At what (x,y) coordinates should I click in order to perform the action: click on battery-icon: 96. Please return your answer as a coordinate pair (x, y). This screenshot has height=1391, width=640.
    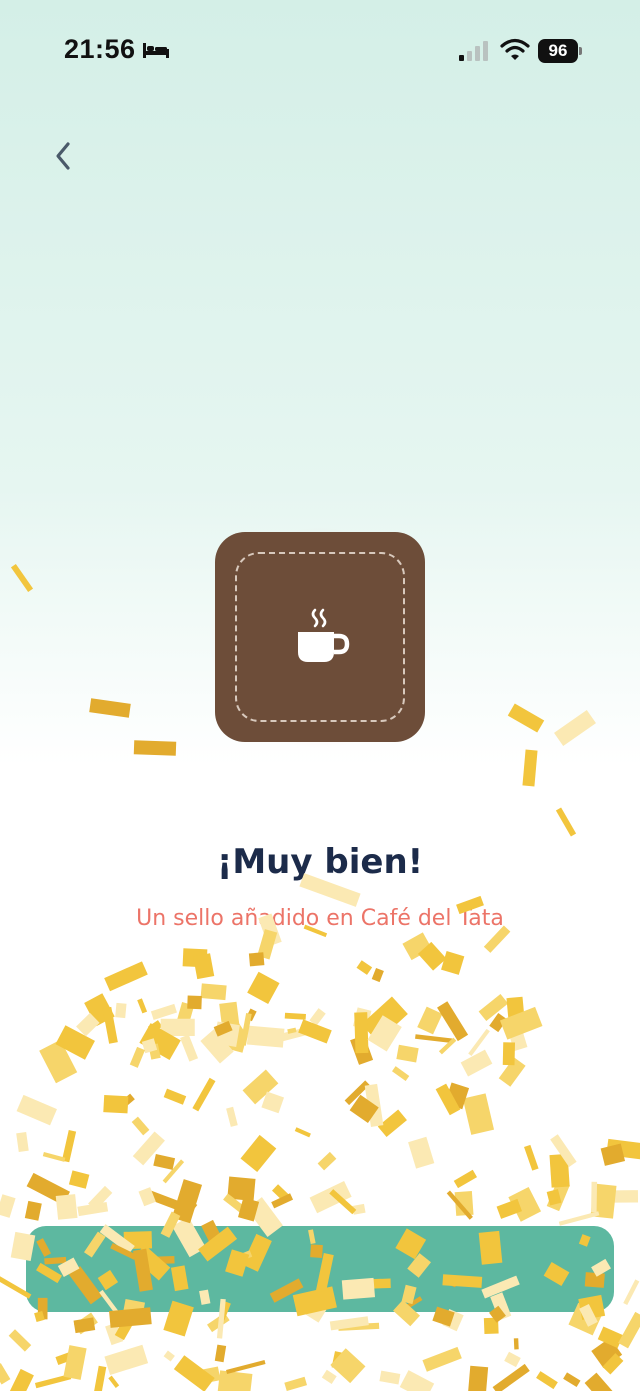
    Looking at the image, I should click on (560, 51).